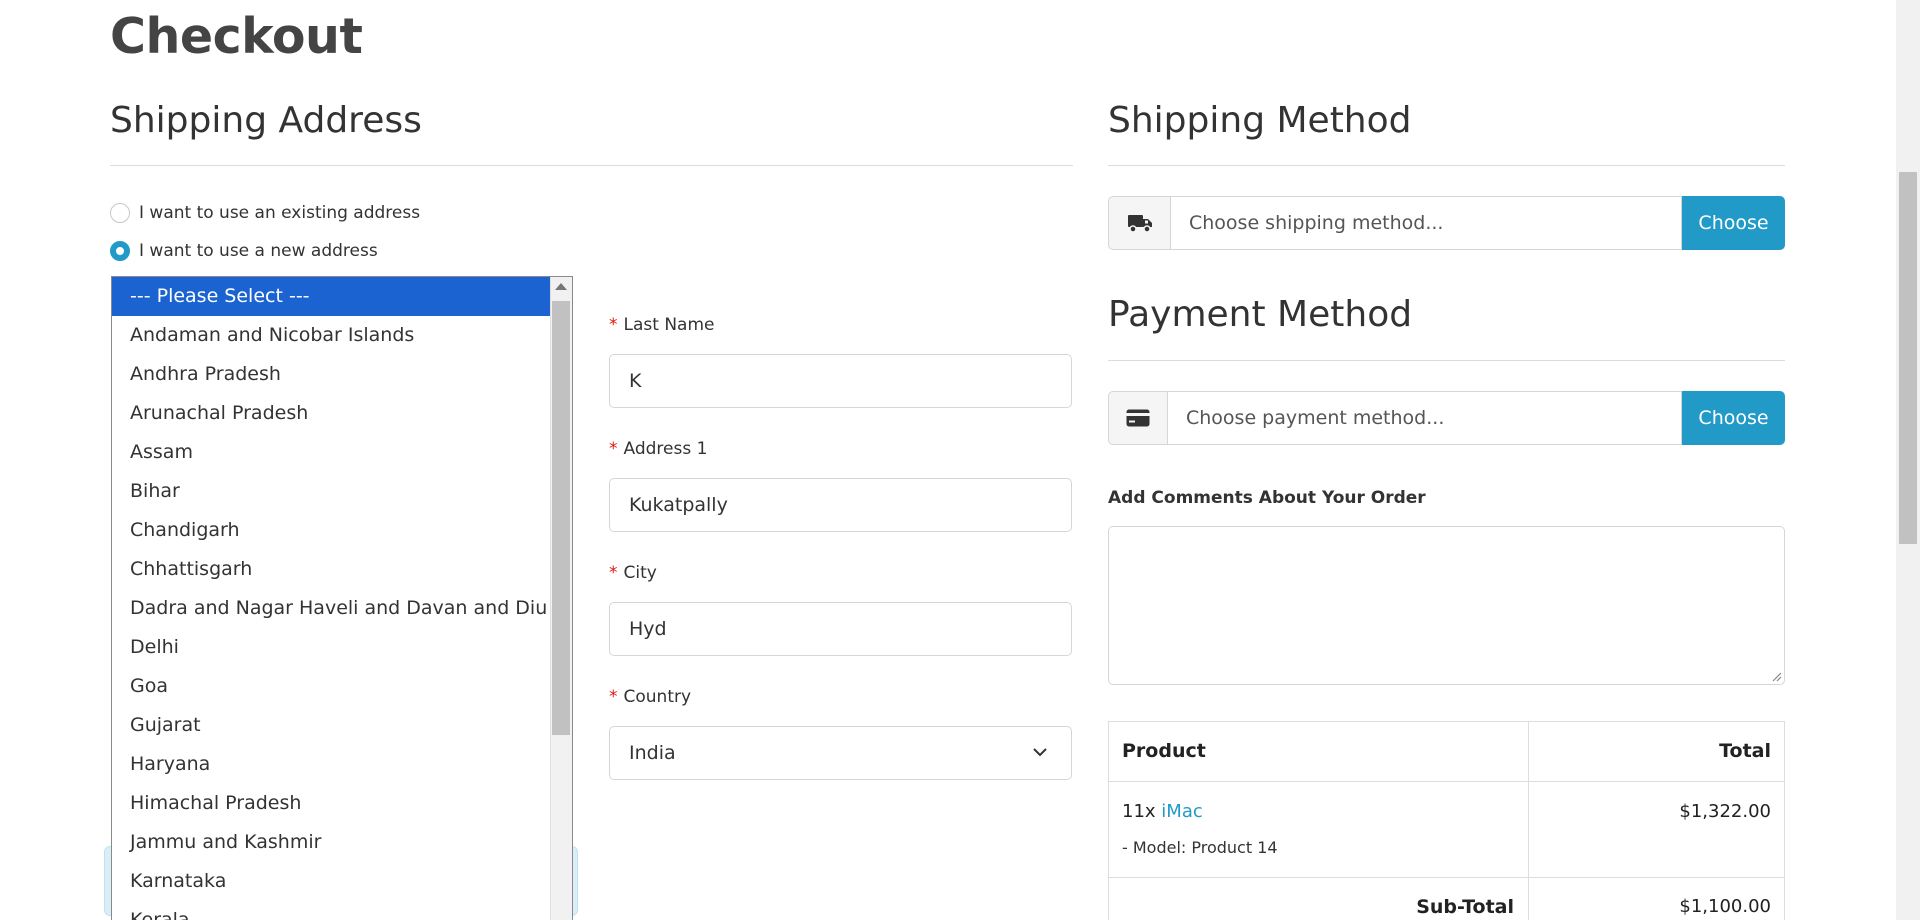  I want to click on address1-label: * Address 1, so click(658, 449).